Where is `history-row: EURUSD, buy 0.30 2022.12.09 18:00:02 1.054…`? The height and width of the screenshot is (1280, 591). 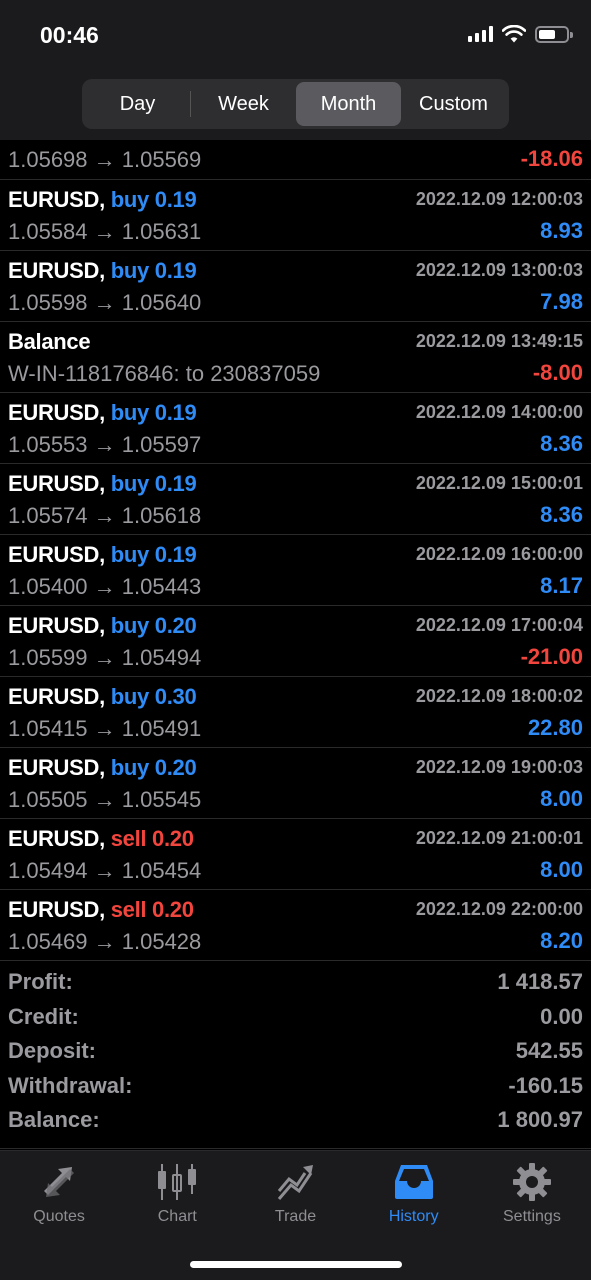
history-row: EURUSD, buy 0.30 2022.12.09 18:00:02 1.054… is located at coordinates (295, 712).